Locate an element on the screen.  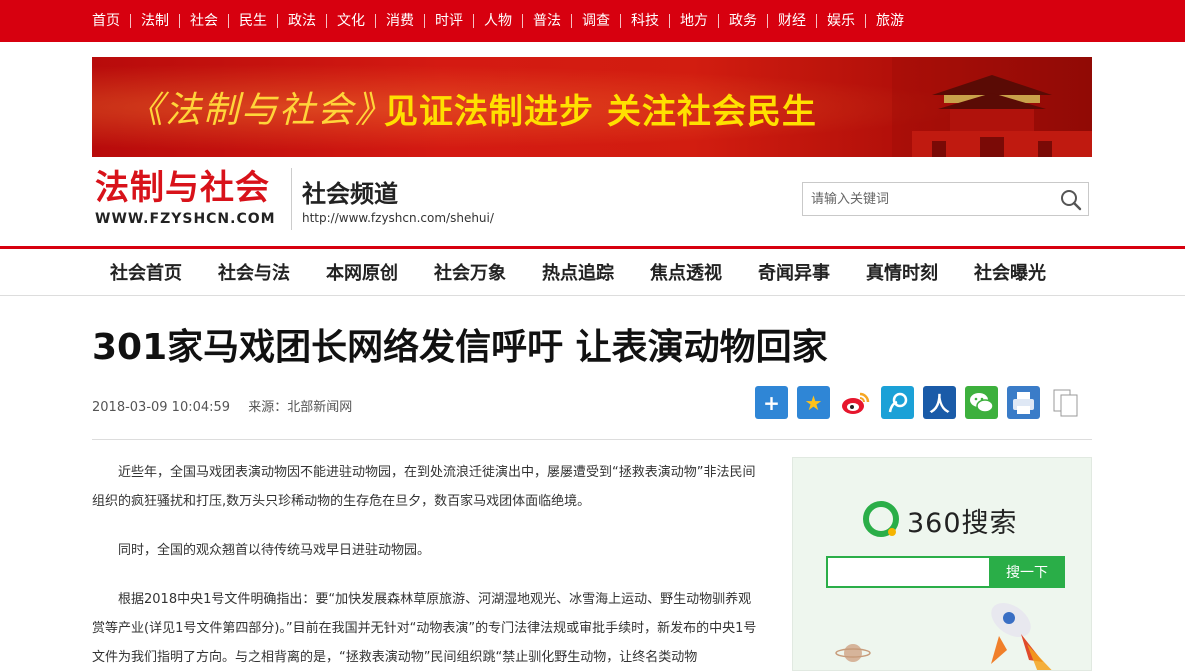
top-nav-item: 法制 is located at coordinates (154, 21).